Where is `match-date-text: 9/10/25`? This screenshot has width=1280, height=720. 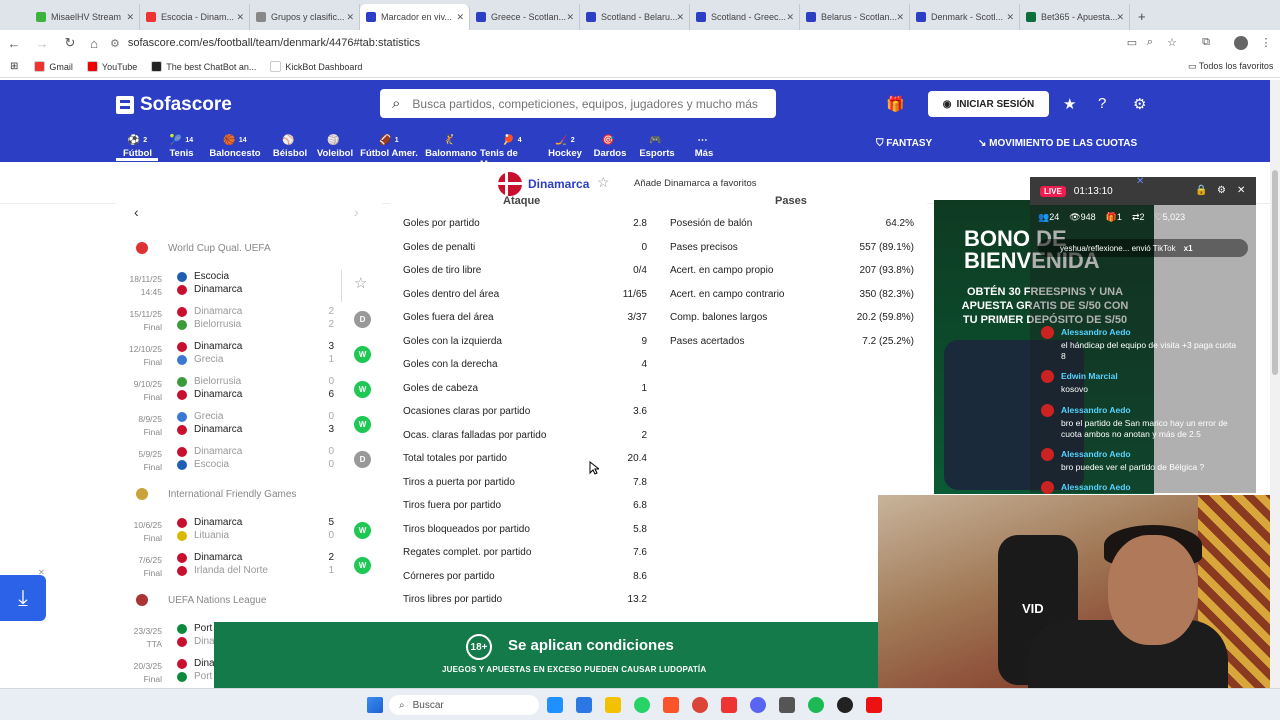
match-date-text: 9/10/25 is located at coordinates (147, 384).